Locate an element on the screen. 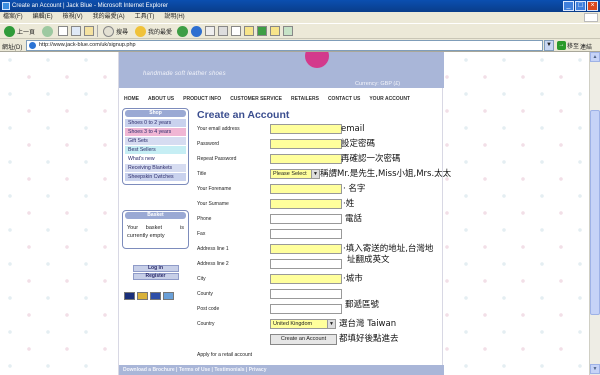 The height and width of the screenshot is (375, 600). shop-item: What's new is located at coordinates (155, 159).